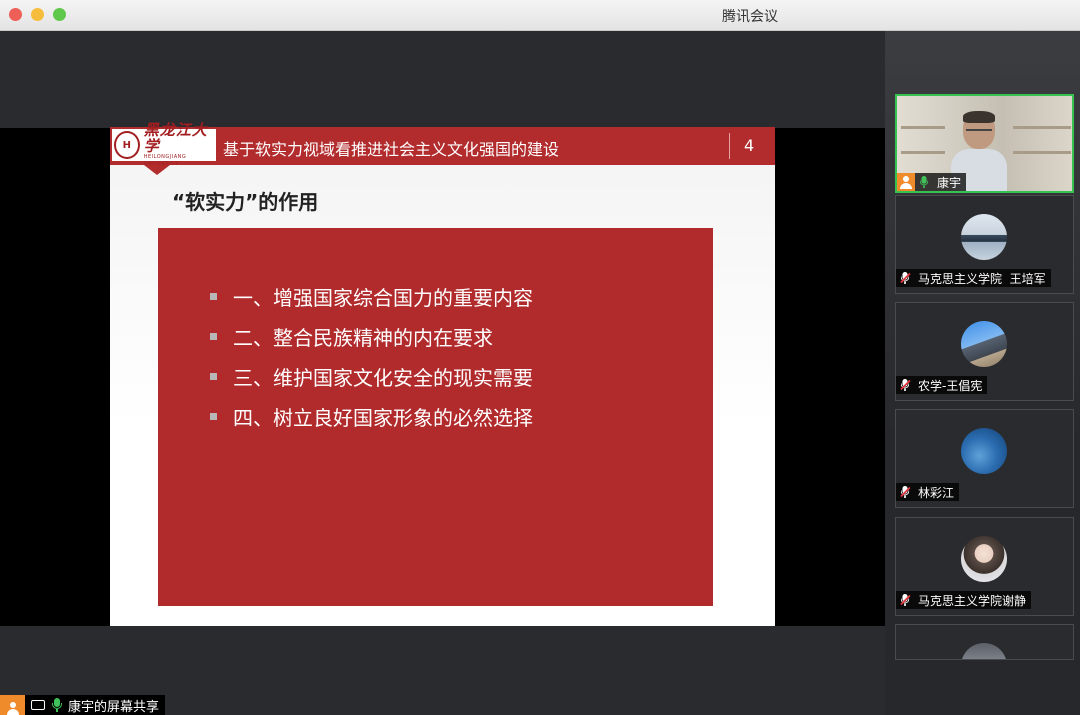 This screenshot has width=1080, height=715. What do you see at coordinates (984, 451) in the screenshot?
I see `globe-avatar-icon` at bounding box center [984, 451].